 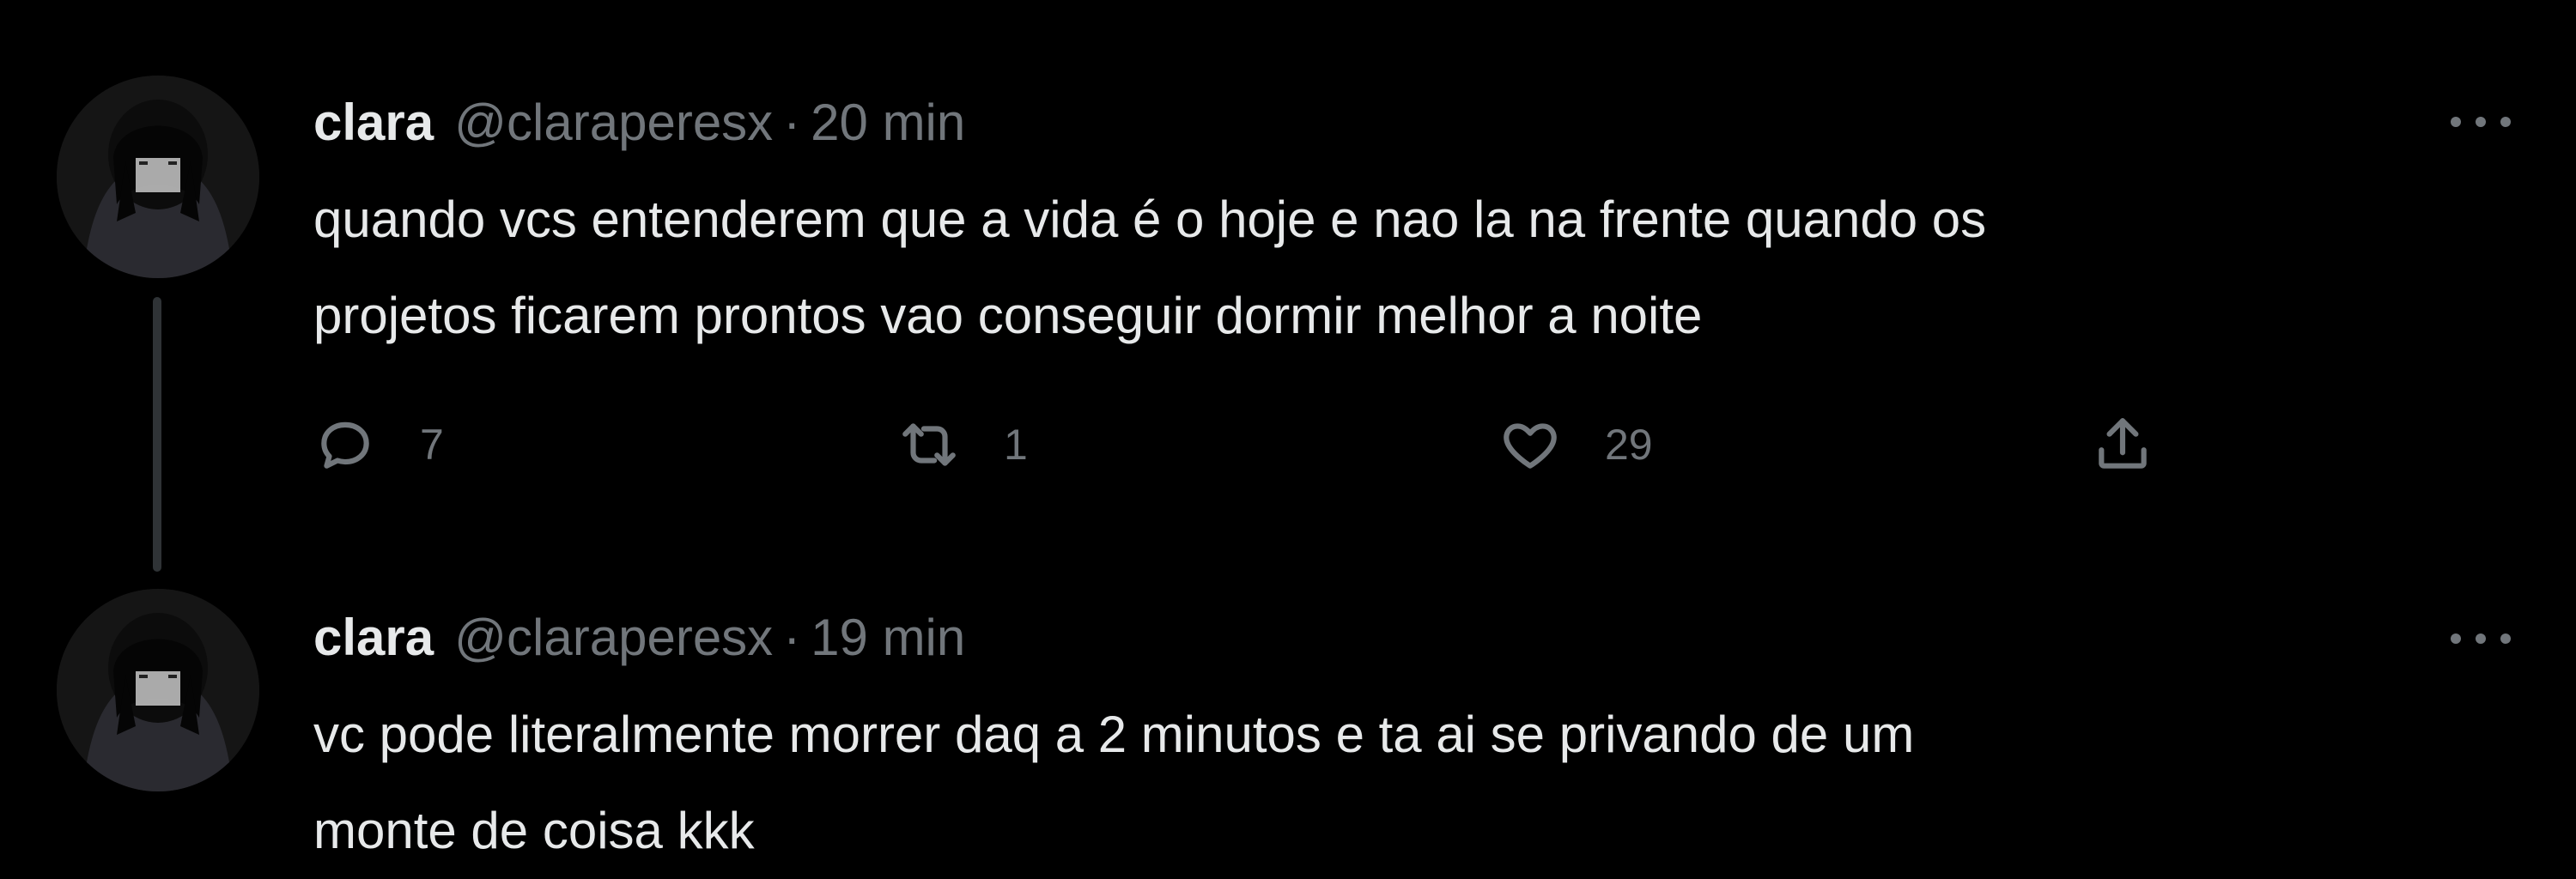 I want to click on reply-count: 7, so click(x=432, y=445).